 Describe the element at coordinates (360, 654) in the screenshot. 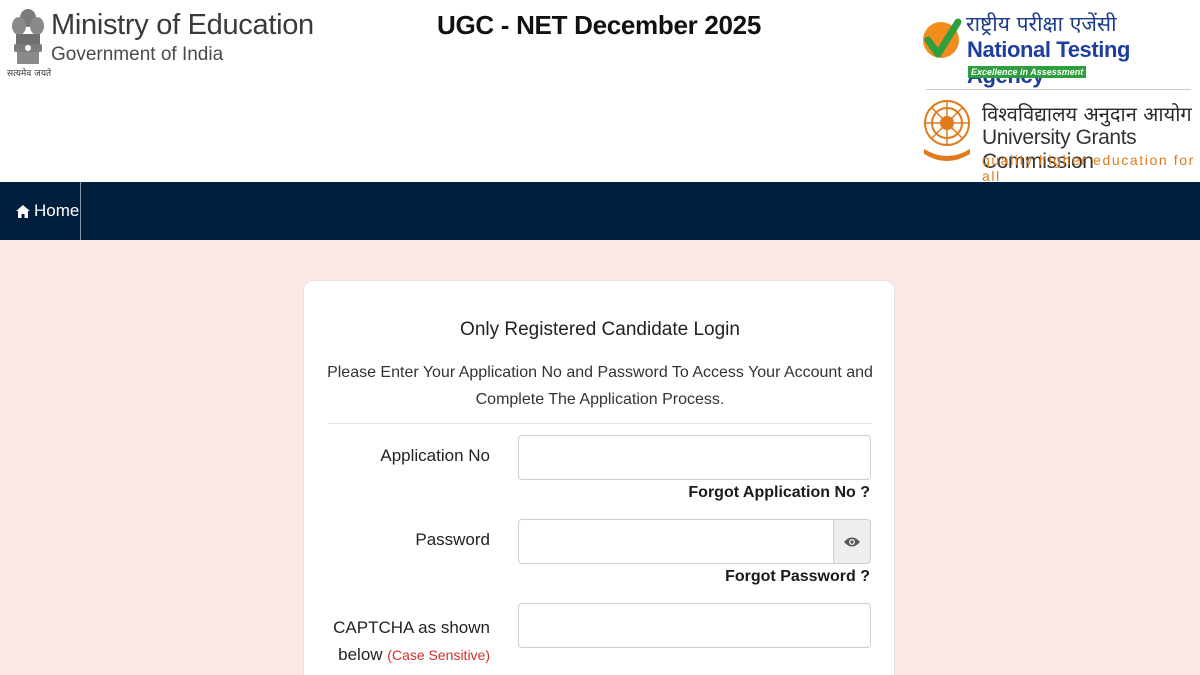

I see `captcha-label-line2: below` at that location.